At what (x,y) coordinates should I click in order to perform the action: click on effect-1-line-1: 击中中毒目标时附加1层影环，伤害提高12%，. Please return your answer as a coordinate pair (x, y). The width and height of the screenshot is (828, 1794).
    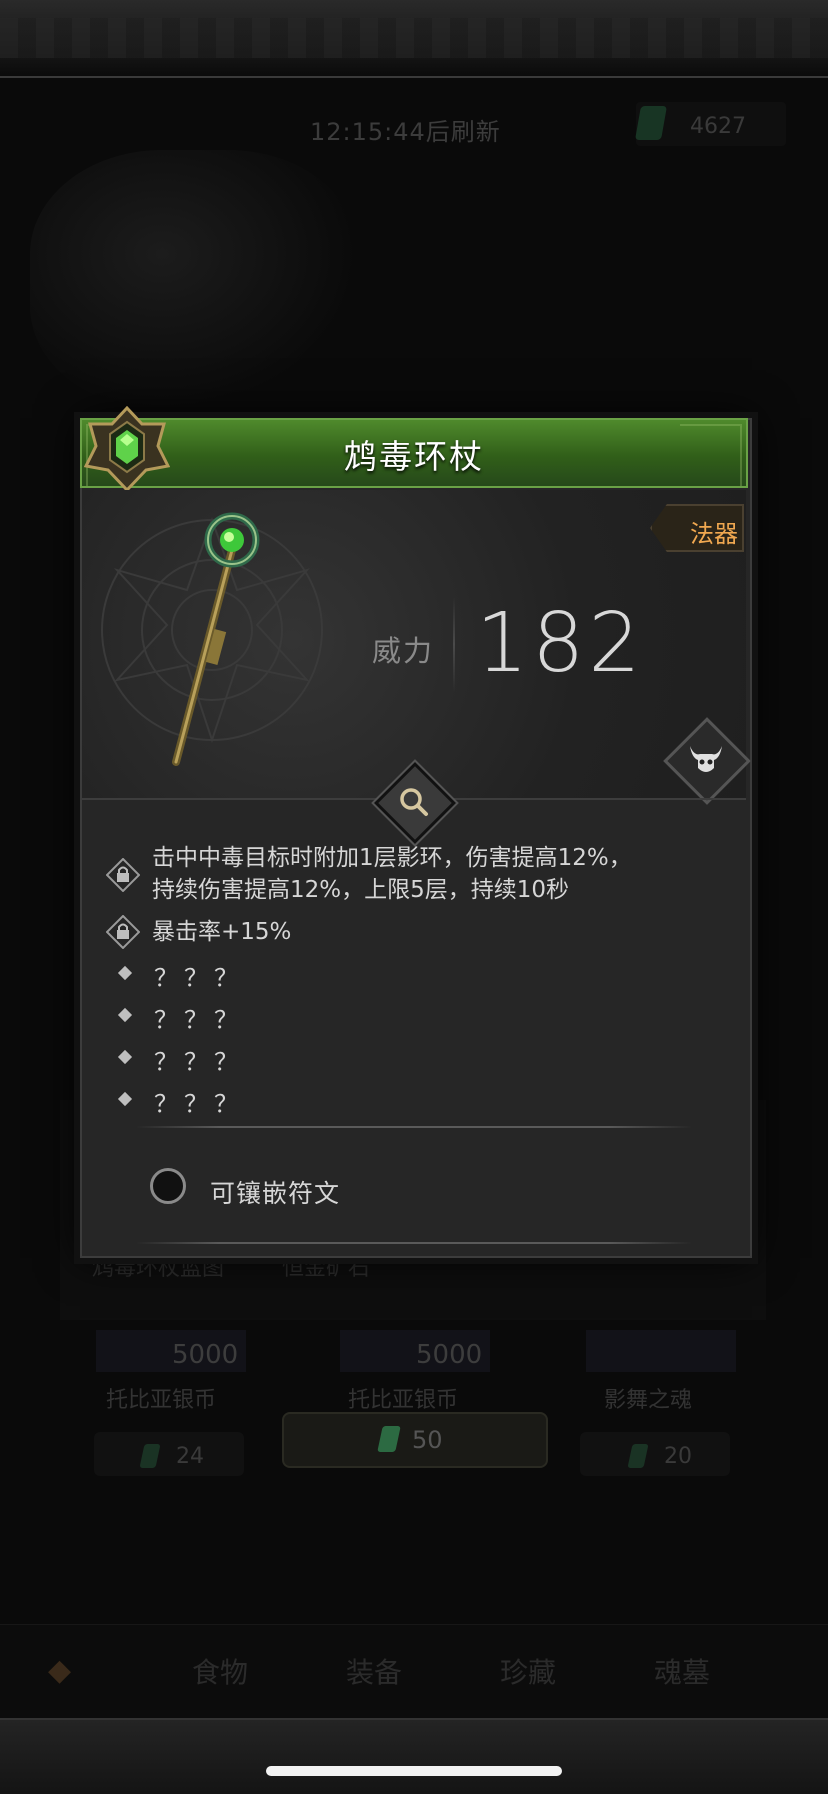
    Looking at the image, I should click on (392, 858).